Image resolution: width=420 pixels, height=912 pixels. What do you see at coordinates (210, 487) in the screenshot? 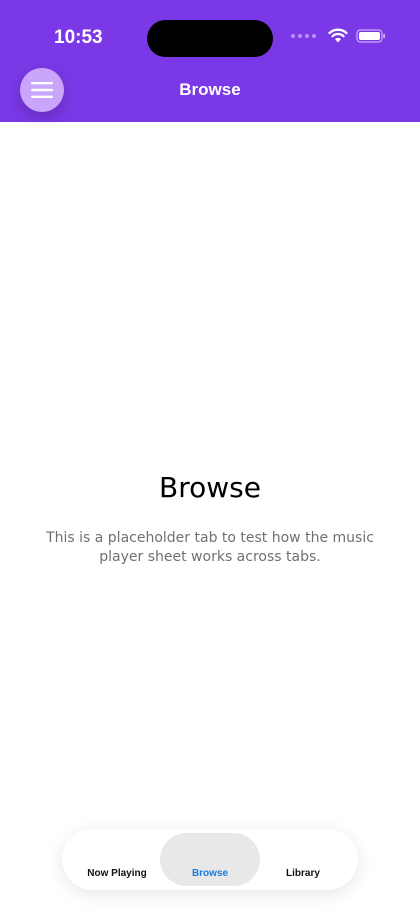
I see `page-heading: Browse` at bounding box center [210, 487].